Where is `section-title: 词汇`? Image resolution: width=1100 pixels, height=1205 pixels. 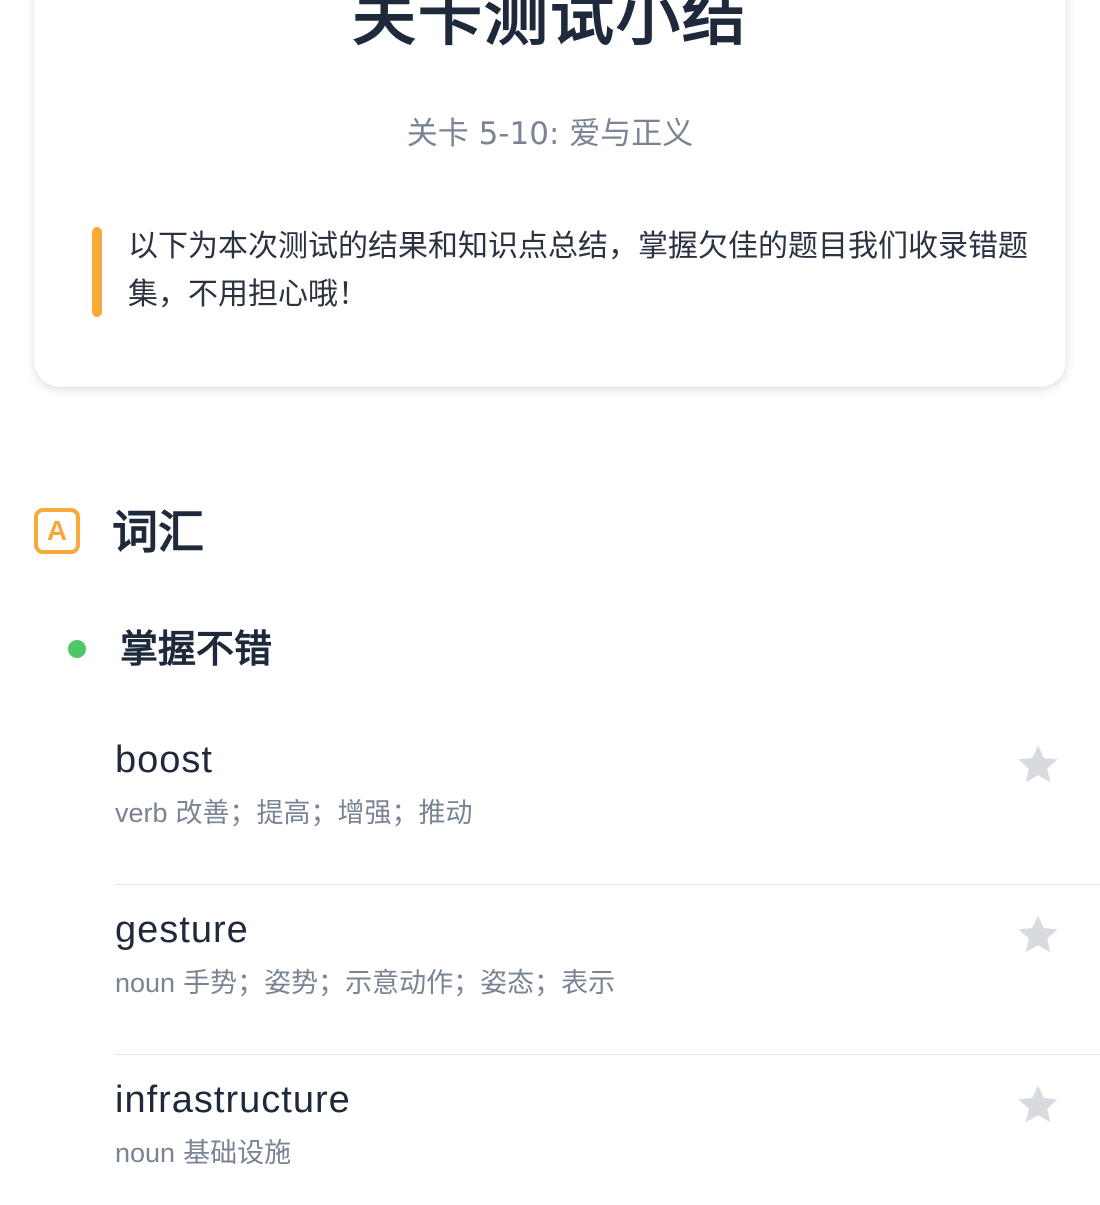
section-title: 词汇 is located at coordinates (158, 532).